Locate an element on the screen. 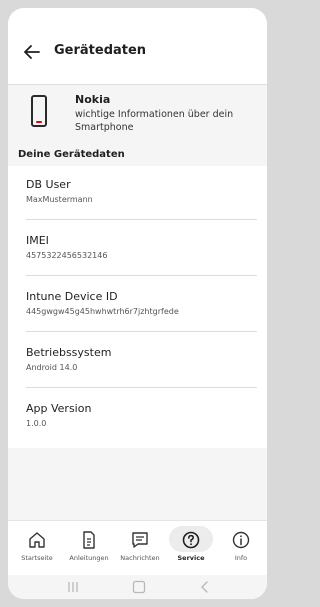  nav-tab-nachrichten: Nachrichten is located at coordinates (140, 548).